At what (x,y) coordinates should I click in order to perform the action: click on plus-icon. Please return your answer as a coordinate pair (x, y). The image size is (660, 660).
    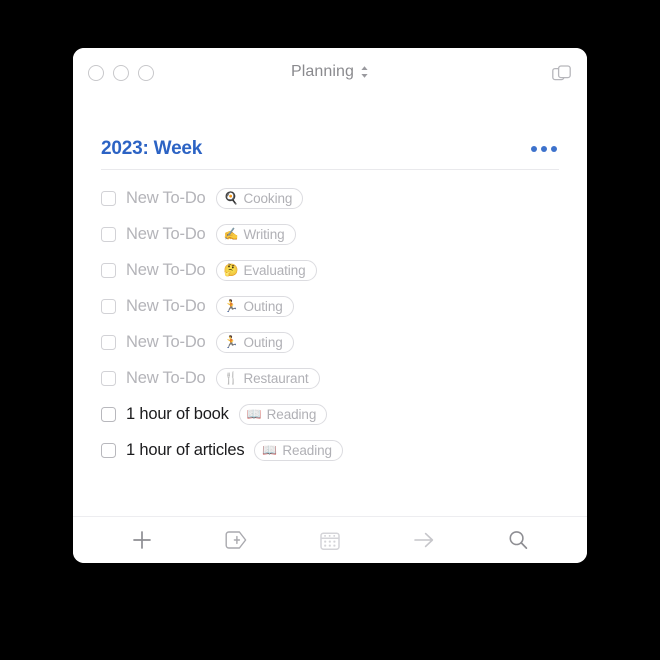
    Looking at the image, I should click on (142, 540).